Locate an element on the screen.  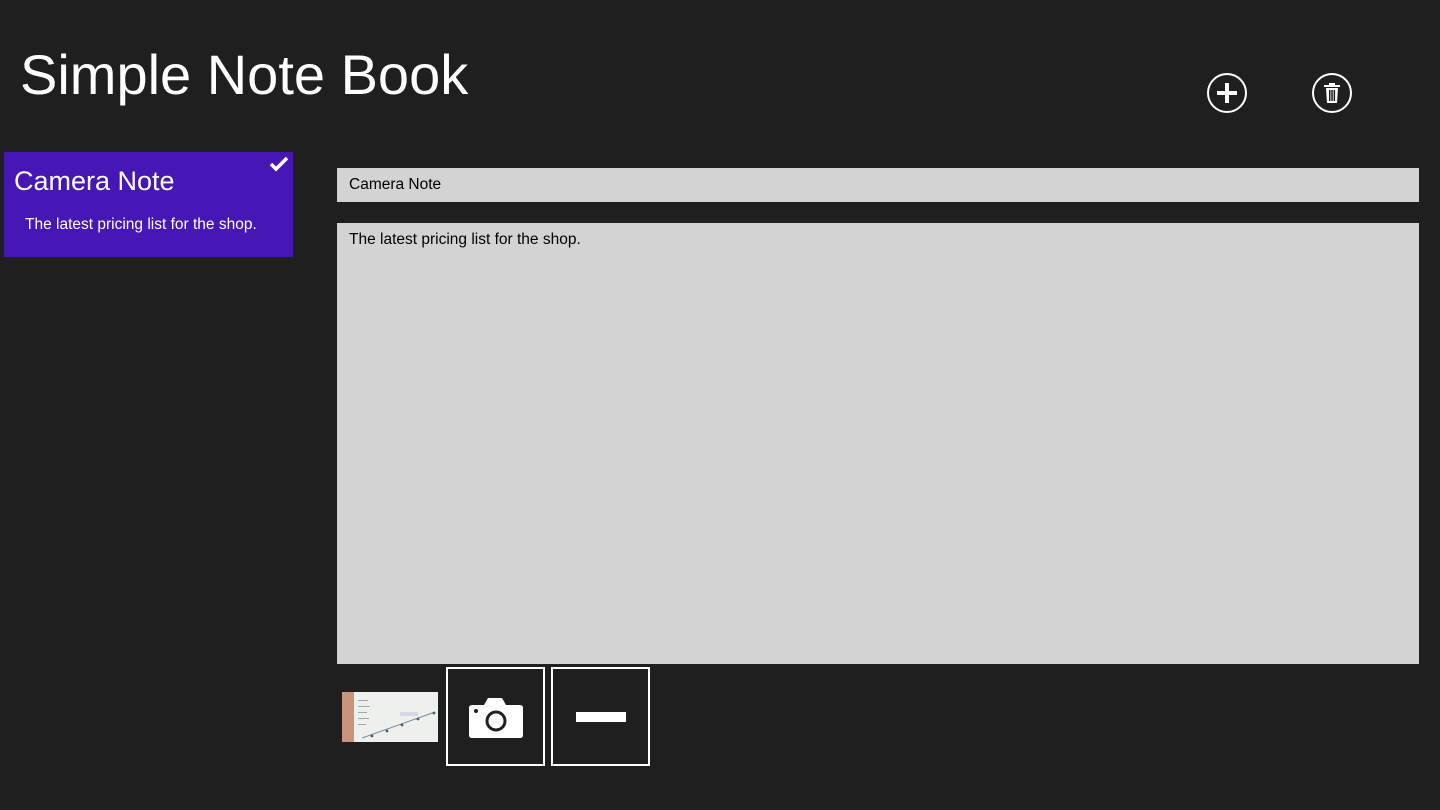
note-item-preview: The latest pricing list for the shop. is located at coordinates (141, 224).